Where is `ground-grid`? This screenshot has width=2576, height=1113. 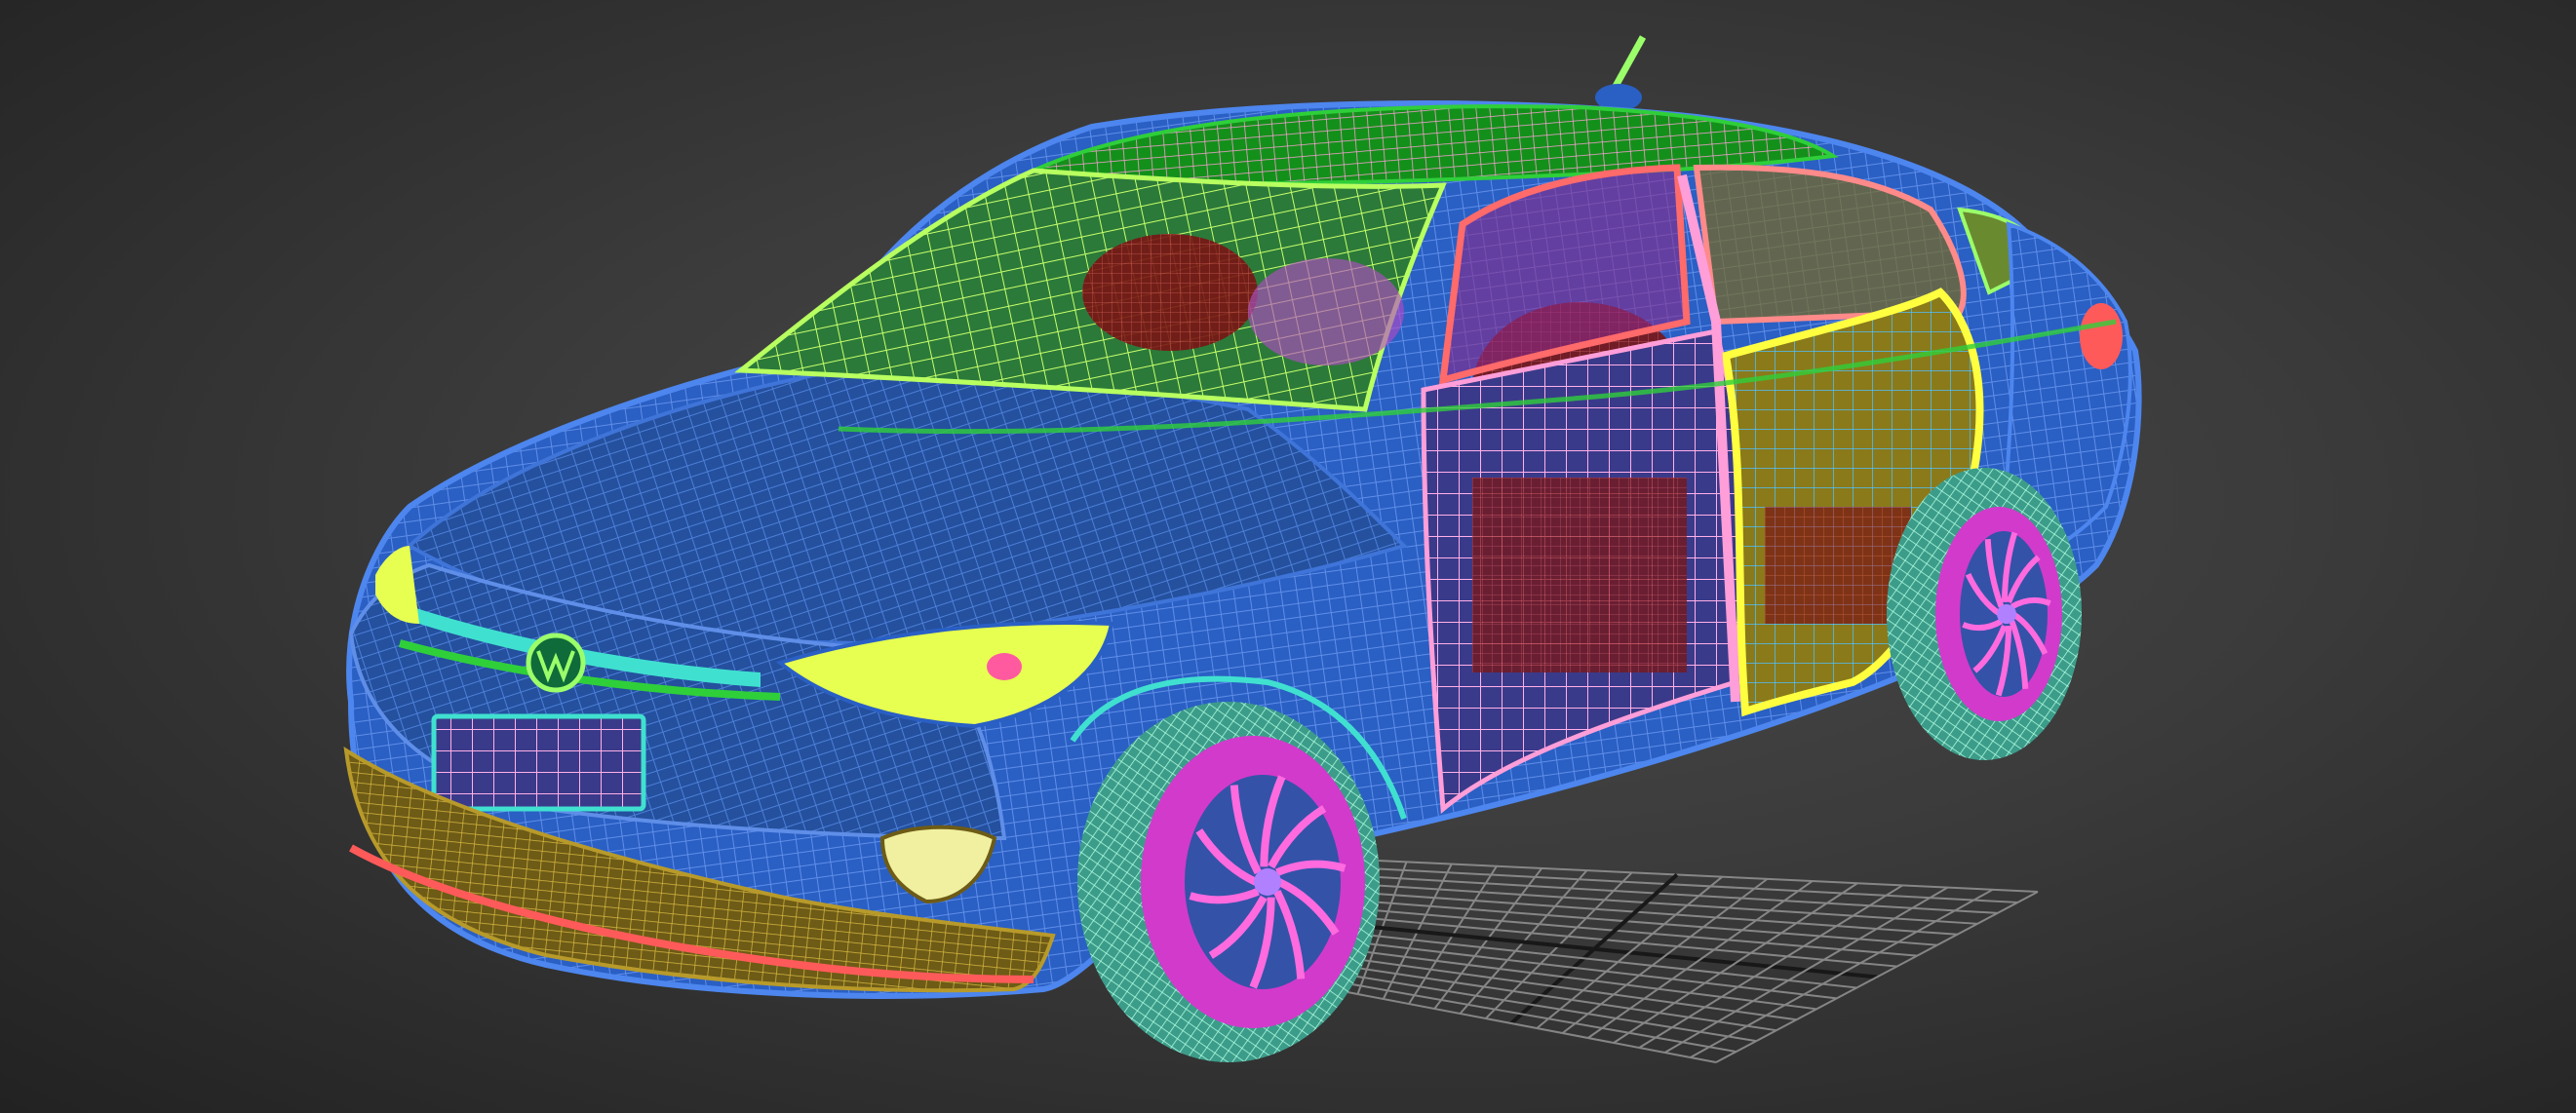 ground-grid is located at coordinates (1672, 960).